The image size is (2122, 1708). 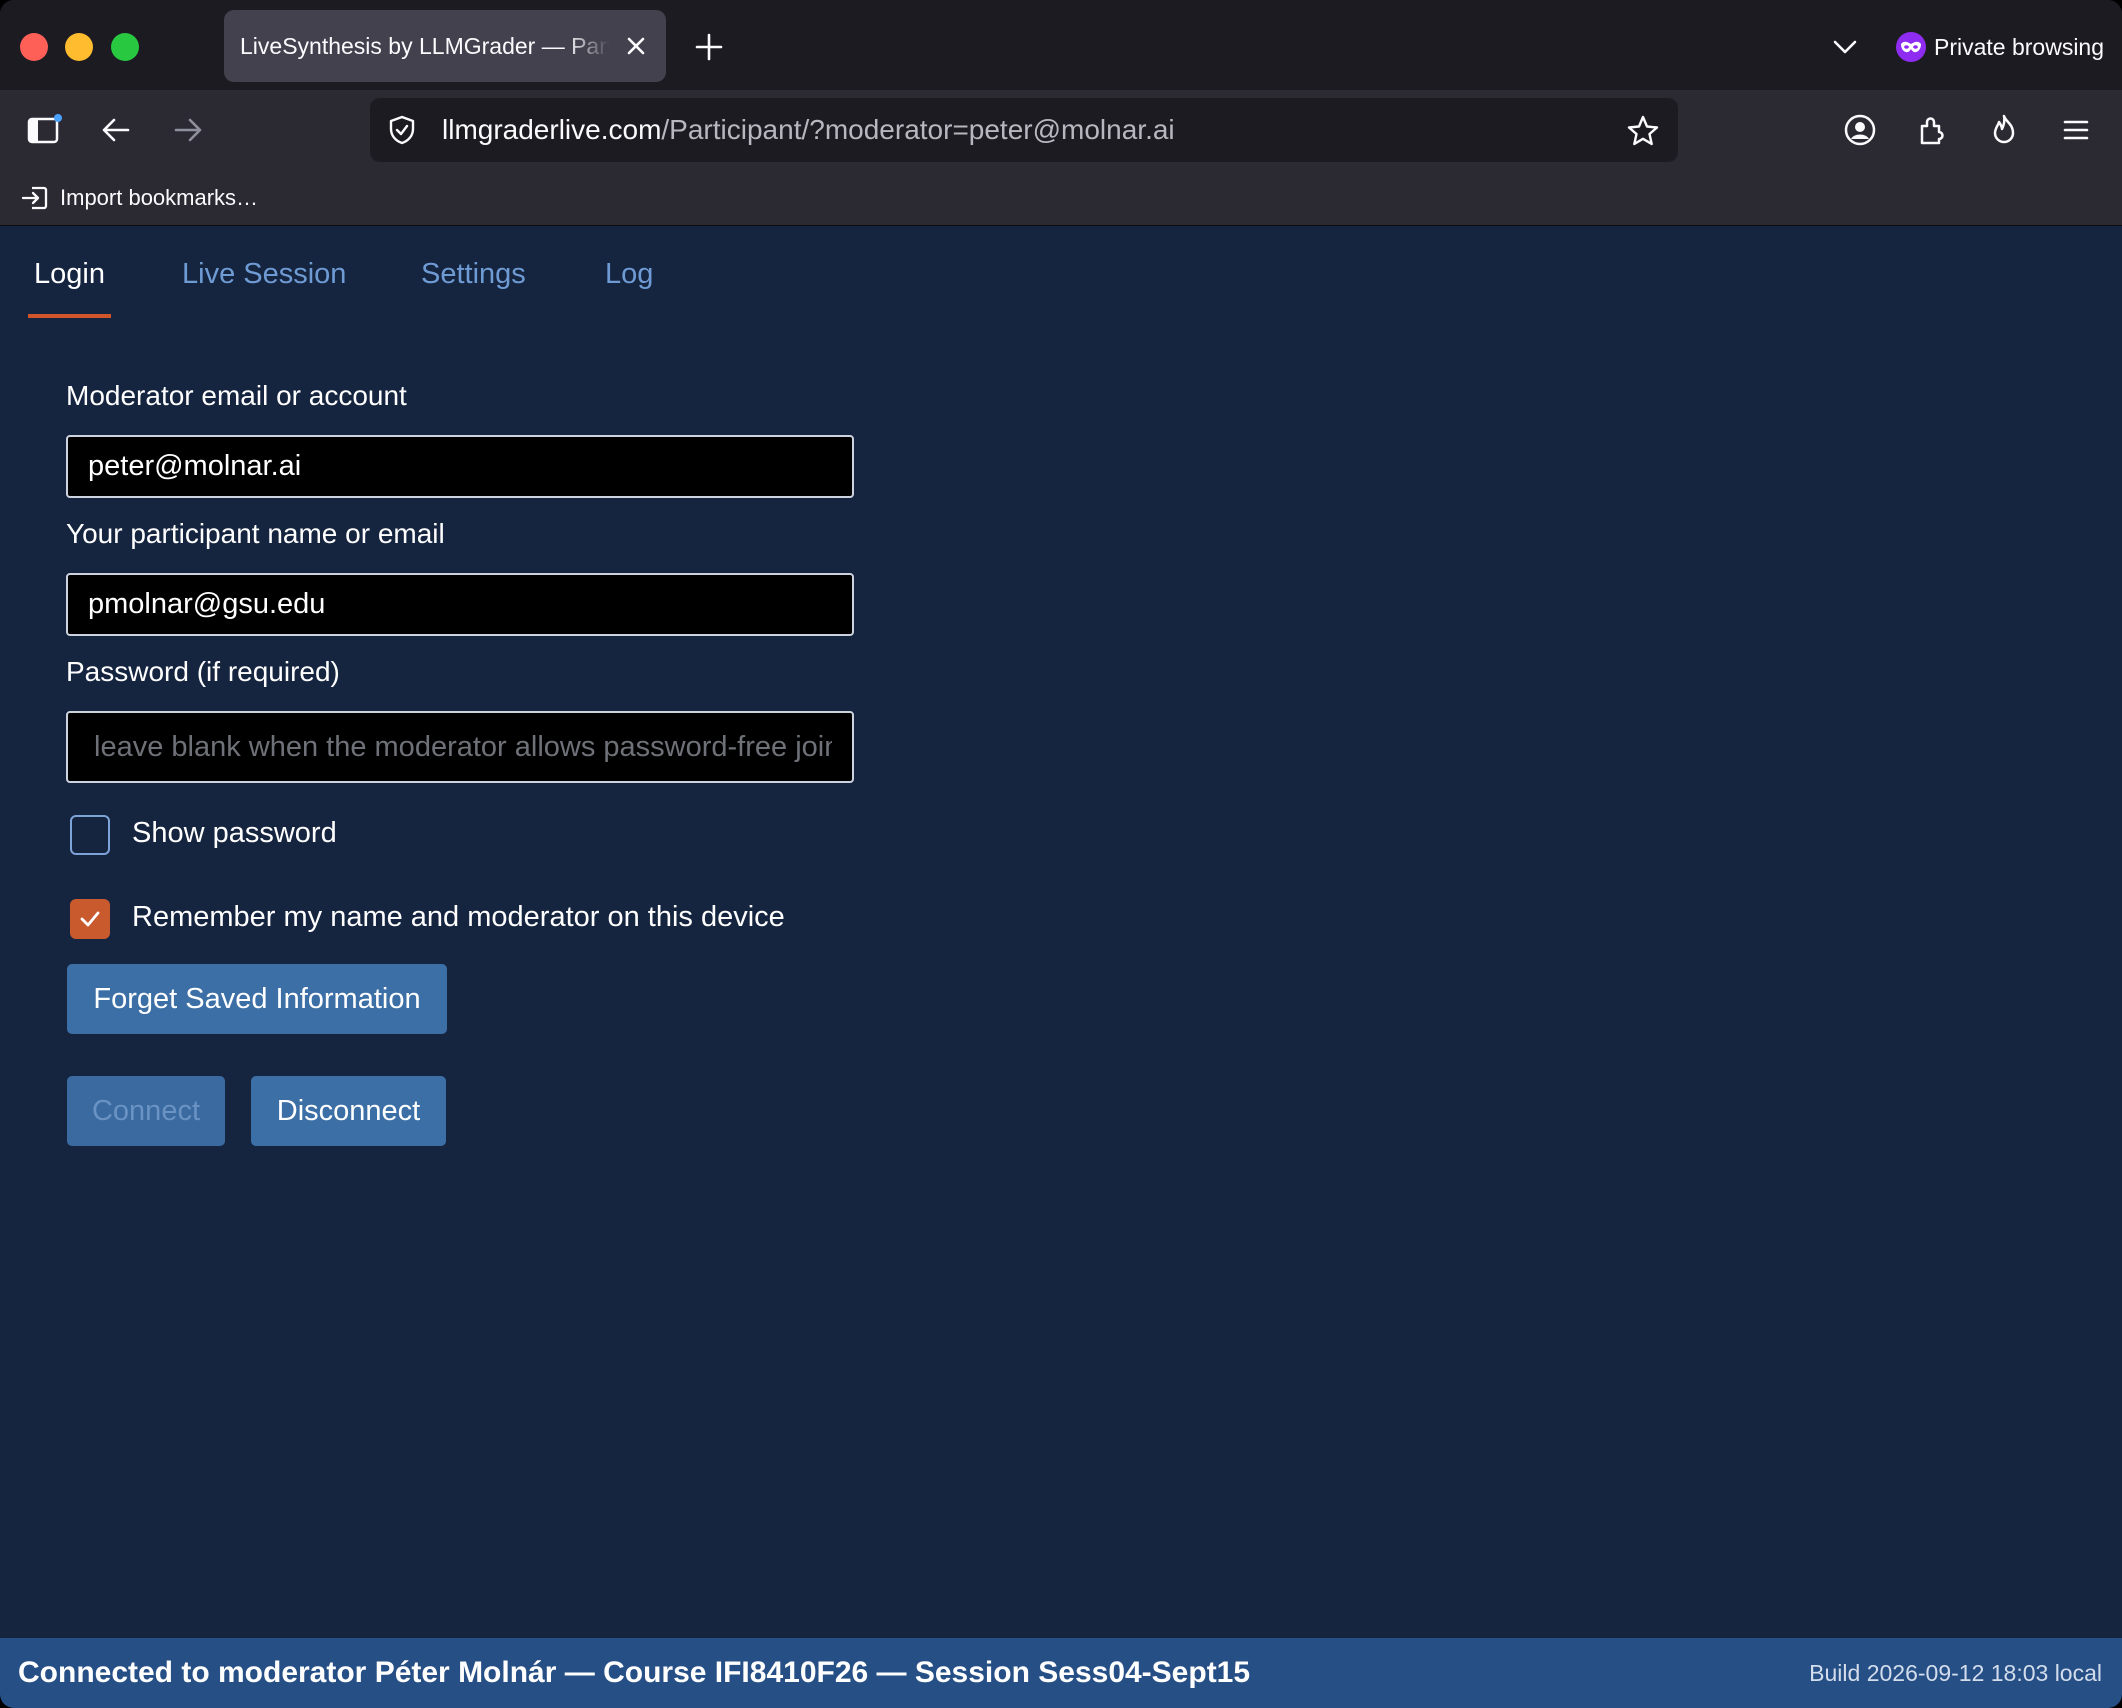 I want to click on plus-icon, so click(x=709, y=47).